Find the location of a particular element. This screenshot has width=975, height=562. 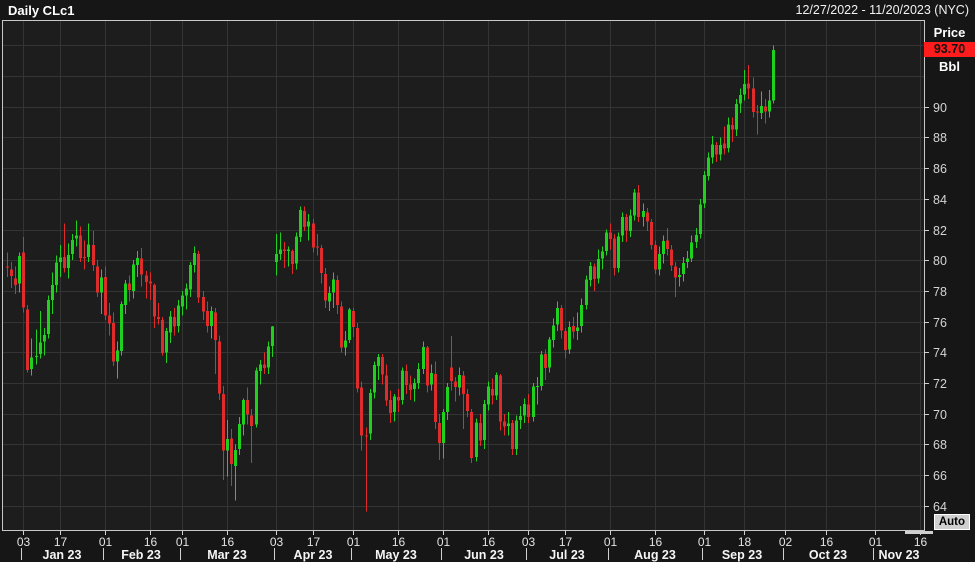

svg-text: Apr 23 is located at coordinates (313, 555).